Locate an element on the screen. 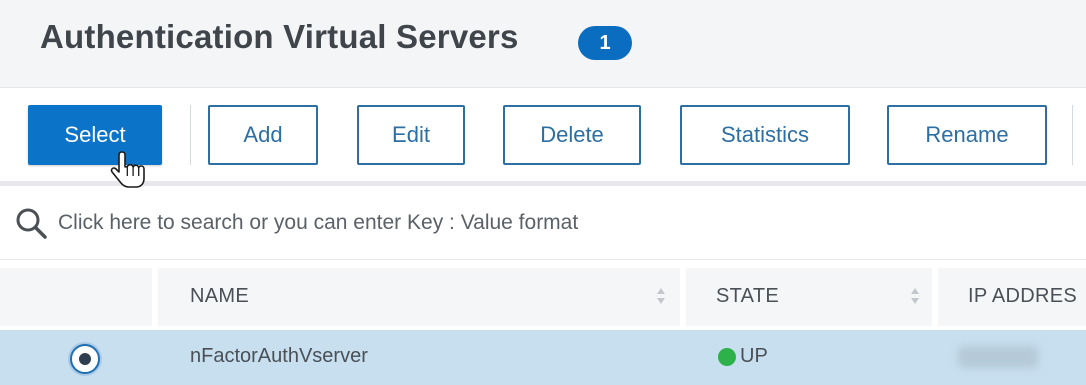 The width and height of the screenshot is (1086, 385). table-row: nFactorAuthVserver UP is located at coordinates (543, 357).